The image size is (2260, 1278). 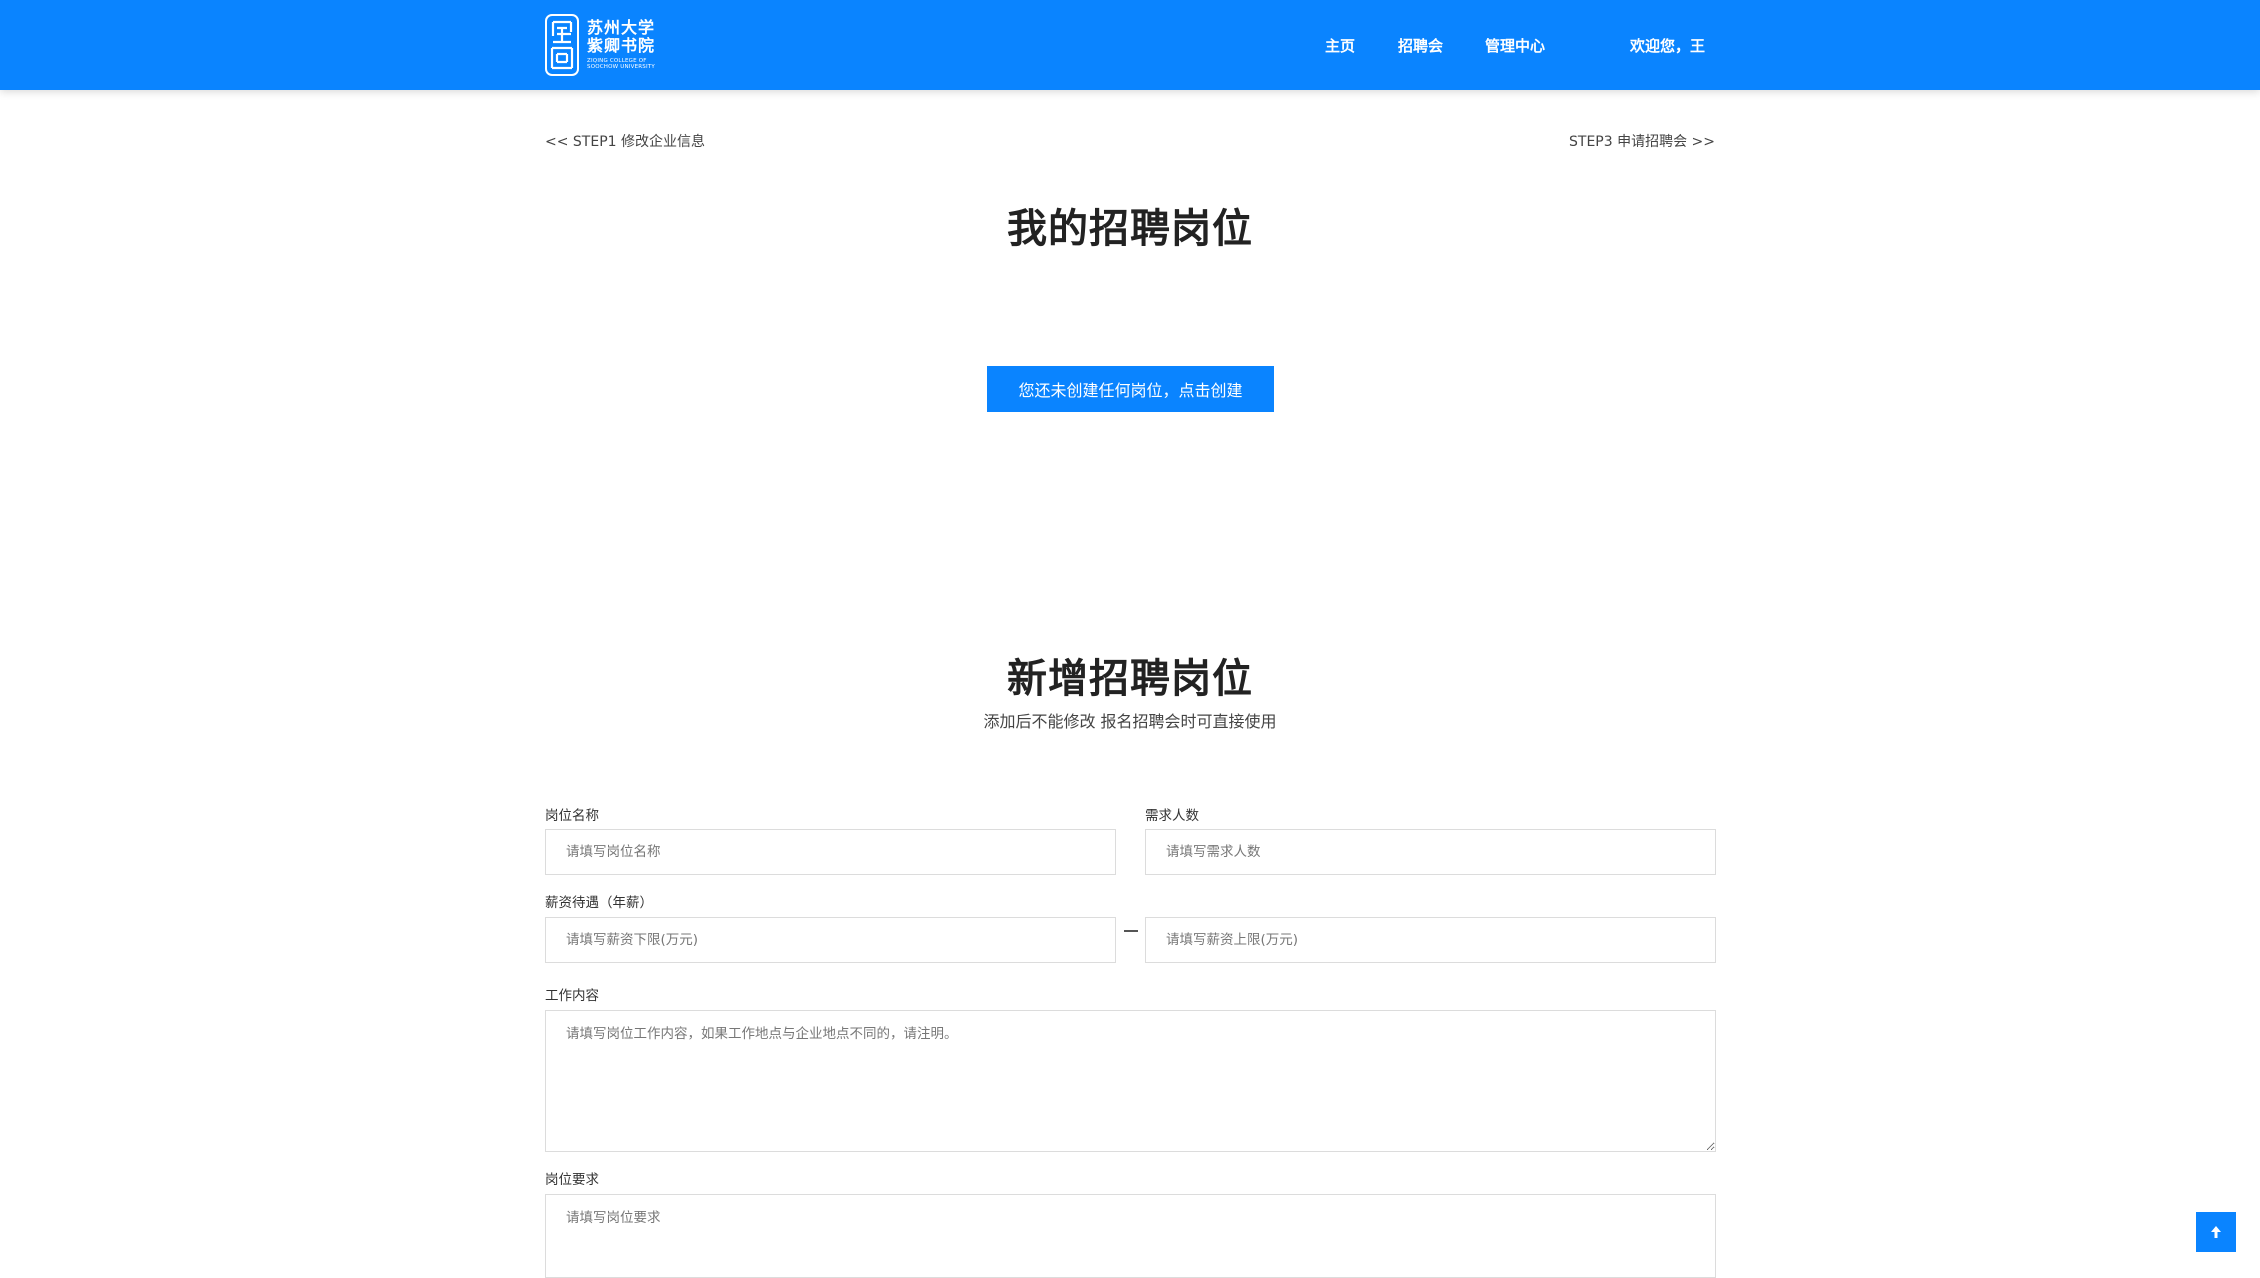 What do you see at coordinates (1130, 1236) in the screenshot?
I see `requirements-textarea` at bounding box center [1130, 1236].